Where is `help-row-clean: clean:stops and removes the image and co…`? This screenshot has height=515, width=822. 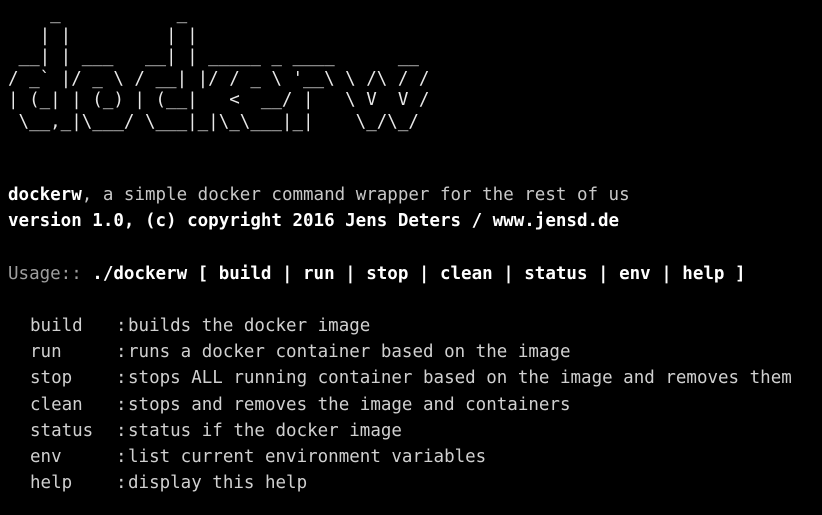 help-row-clean: clean:stops and removes the image and co… is located at coordinates (411, 405).